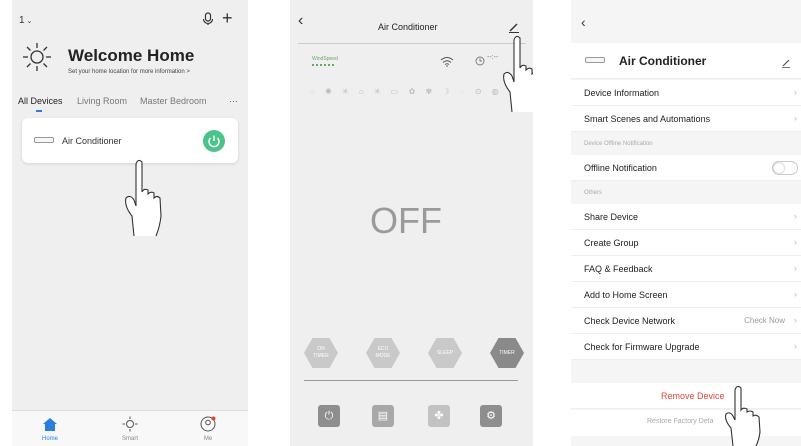 The width and height of the screenshot is (801, 446). What do you see at coordinates (491, 416) in the screenshot?
I see `settings-icon: ⚙` at bounding box center [491, 416].